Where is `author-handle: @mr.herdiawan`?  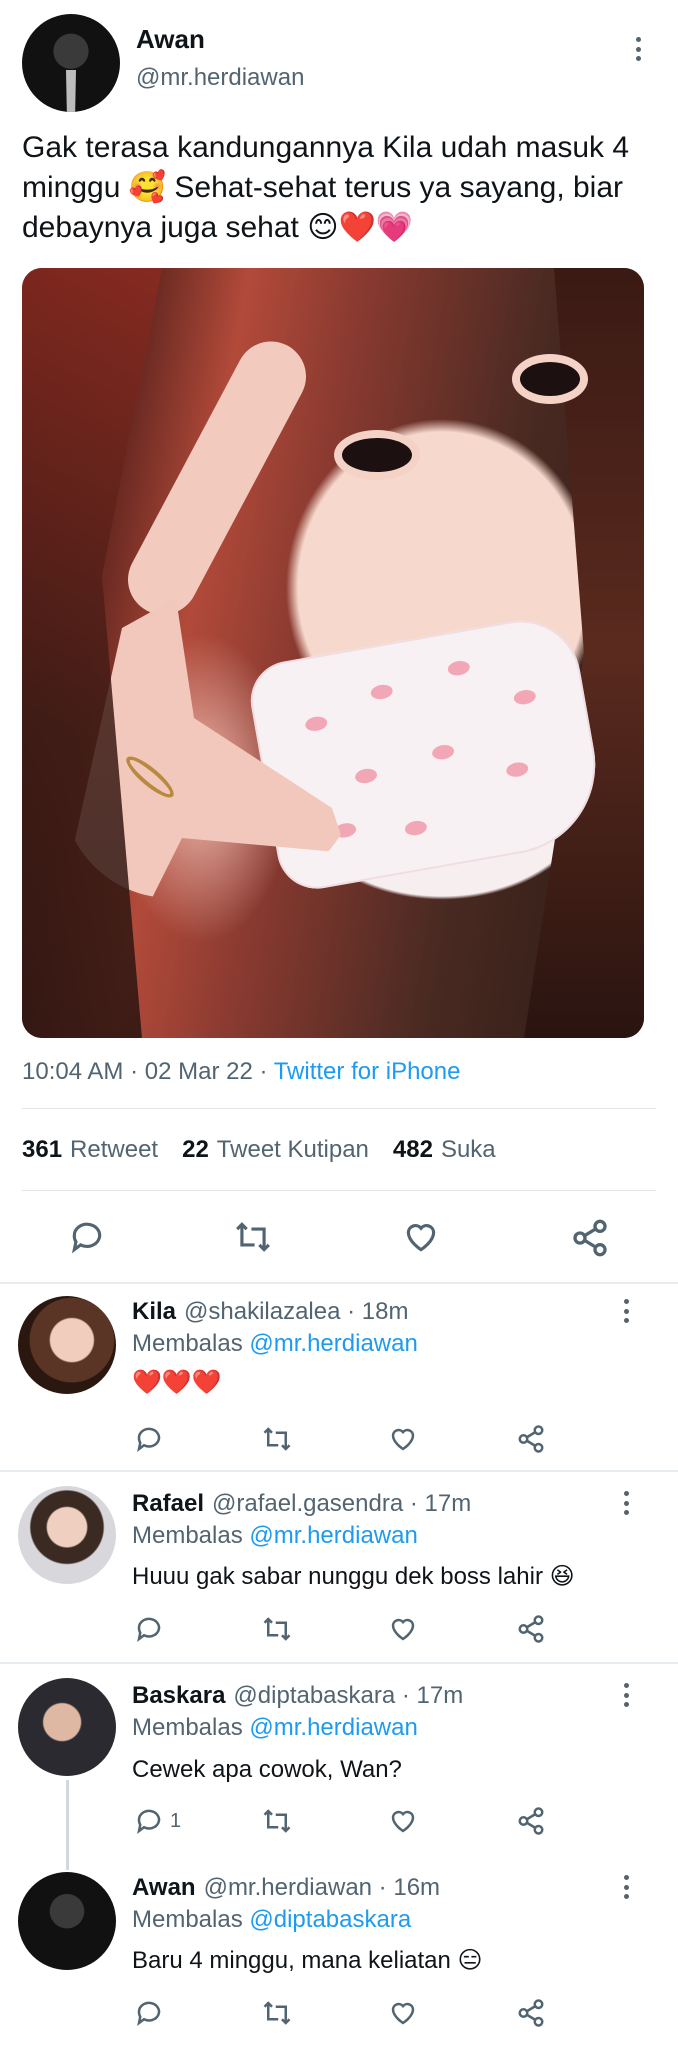
author-handle: @mr.herdiawan is located at coordinates (220, 78).